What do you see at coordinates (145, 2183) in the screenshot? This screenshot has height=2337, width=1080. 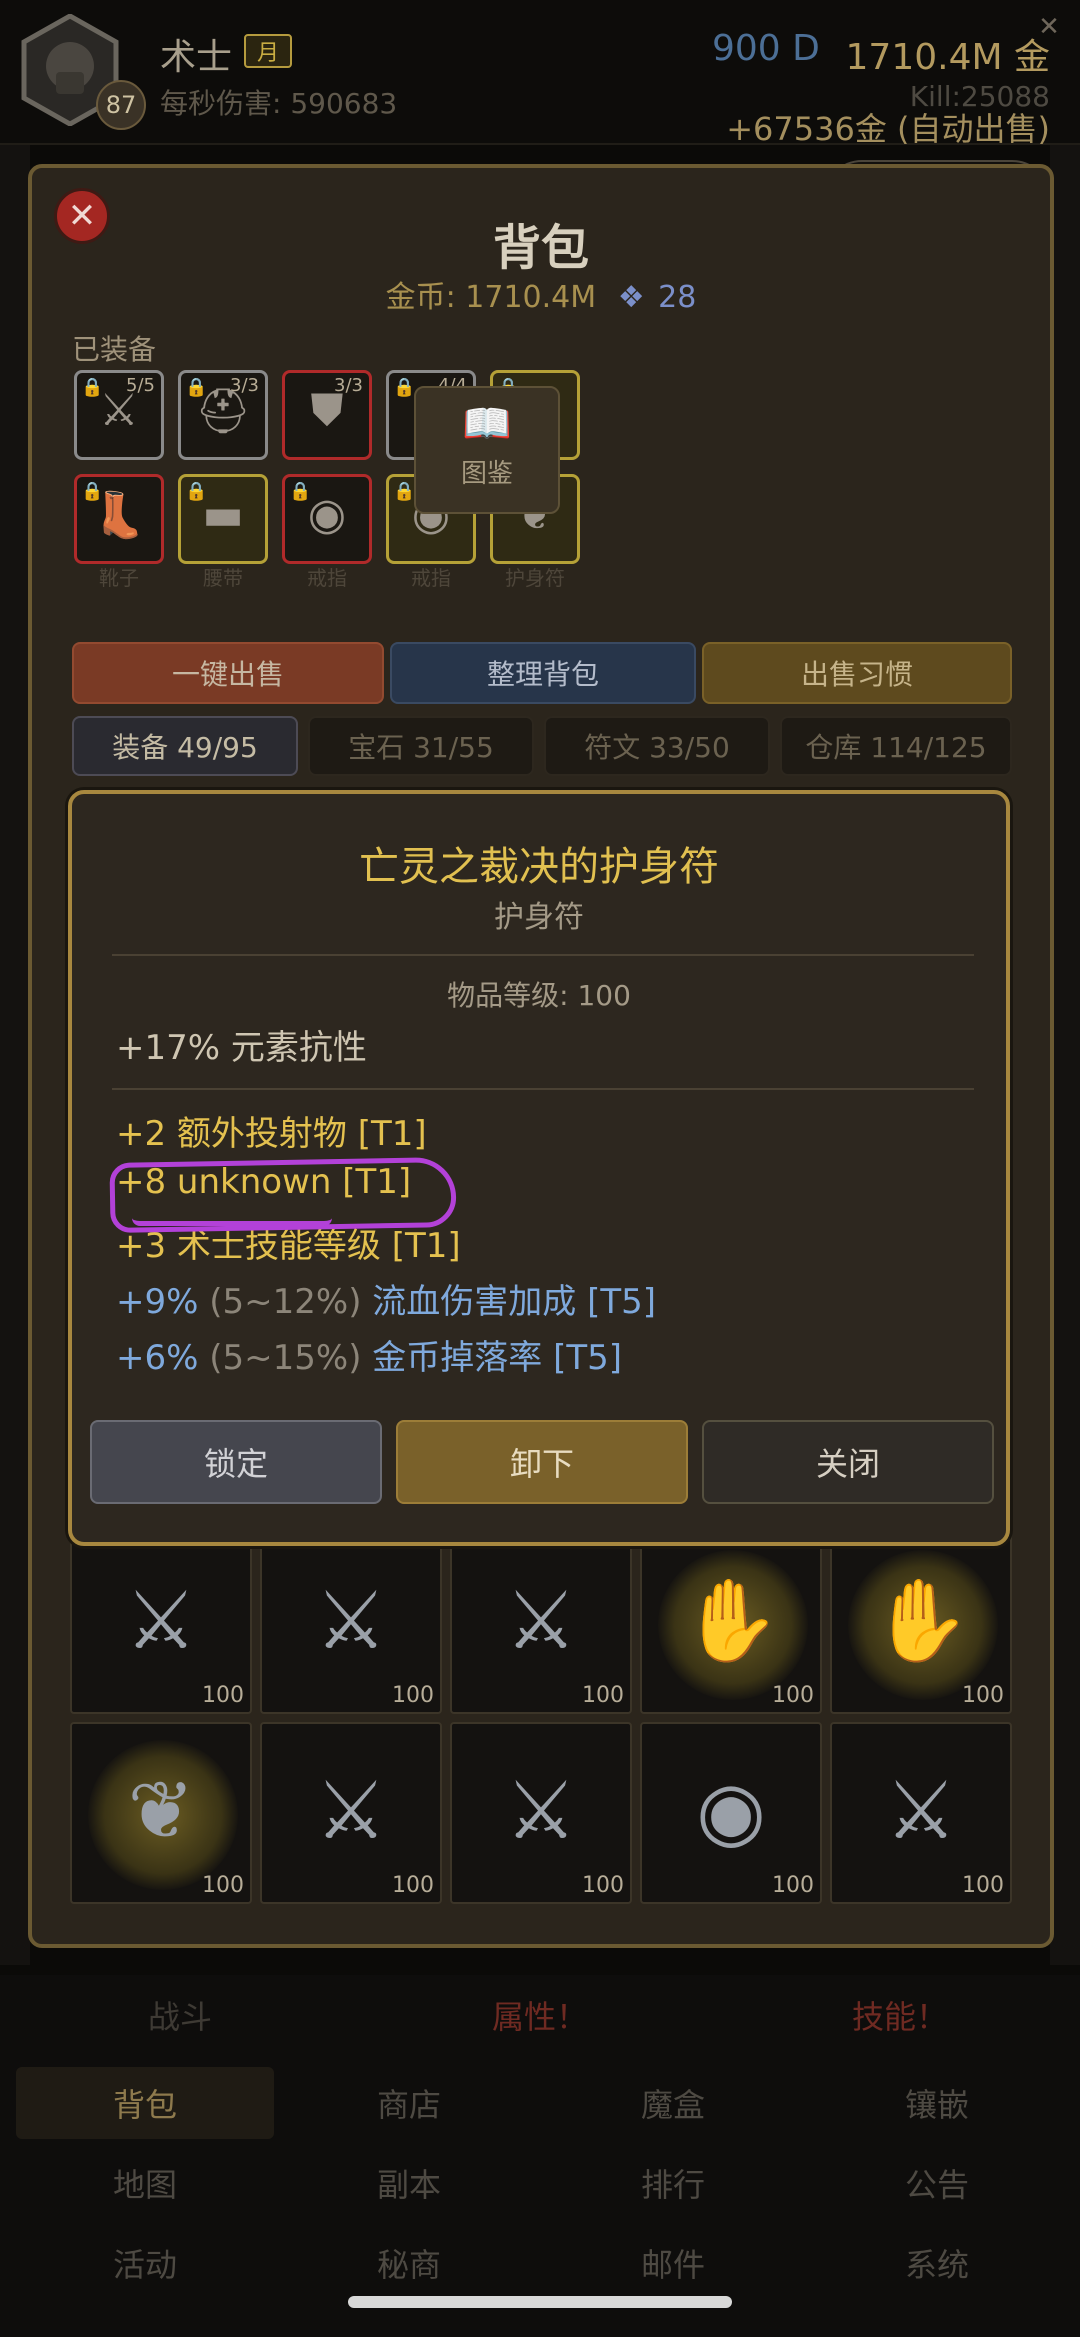 I see `nav-button: 地图` at bounding box center [145, 2183].